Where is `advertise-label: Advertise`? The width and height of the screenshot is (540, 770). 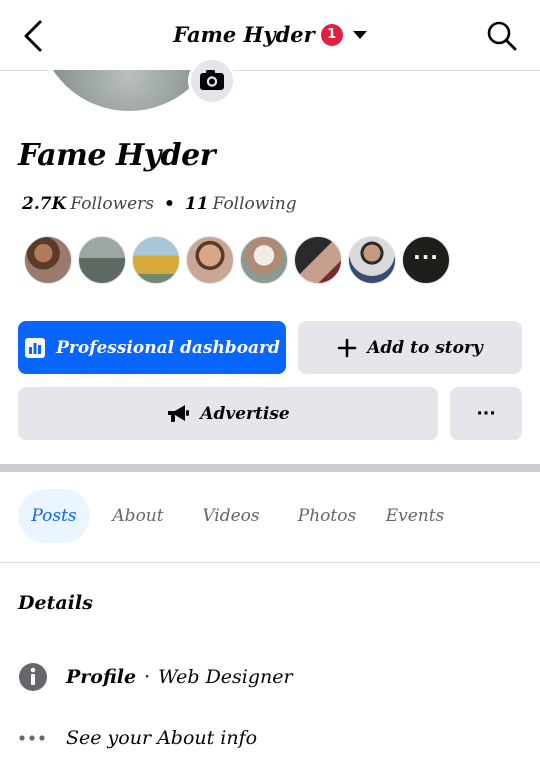 advertise-label: Advertise is located at coordinates (245, 413).